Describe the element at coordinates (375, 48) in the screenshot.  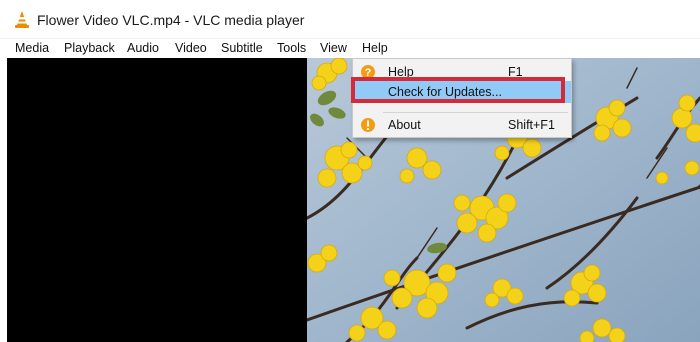
I see `menu-help: Help` at that location.